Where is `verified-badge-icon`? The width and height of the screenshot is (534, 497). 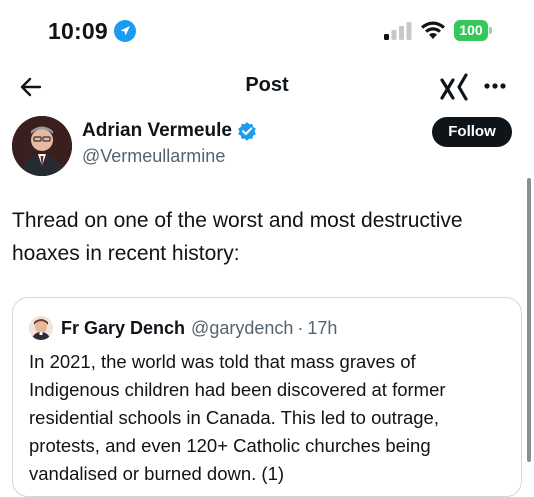 verified-badge-icon is located at coordinates (247, 131).